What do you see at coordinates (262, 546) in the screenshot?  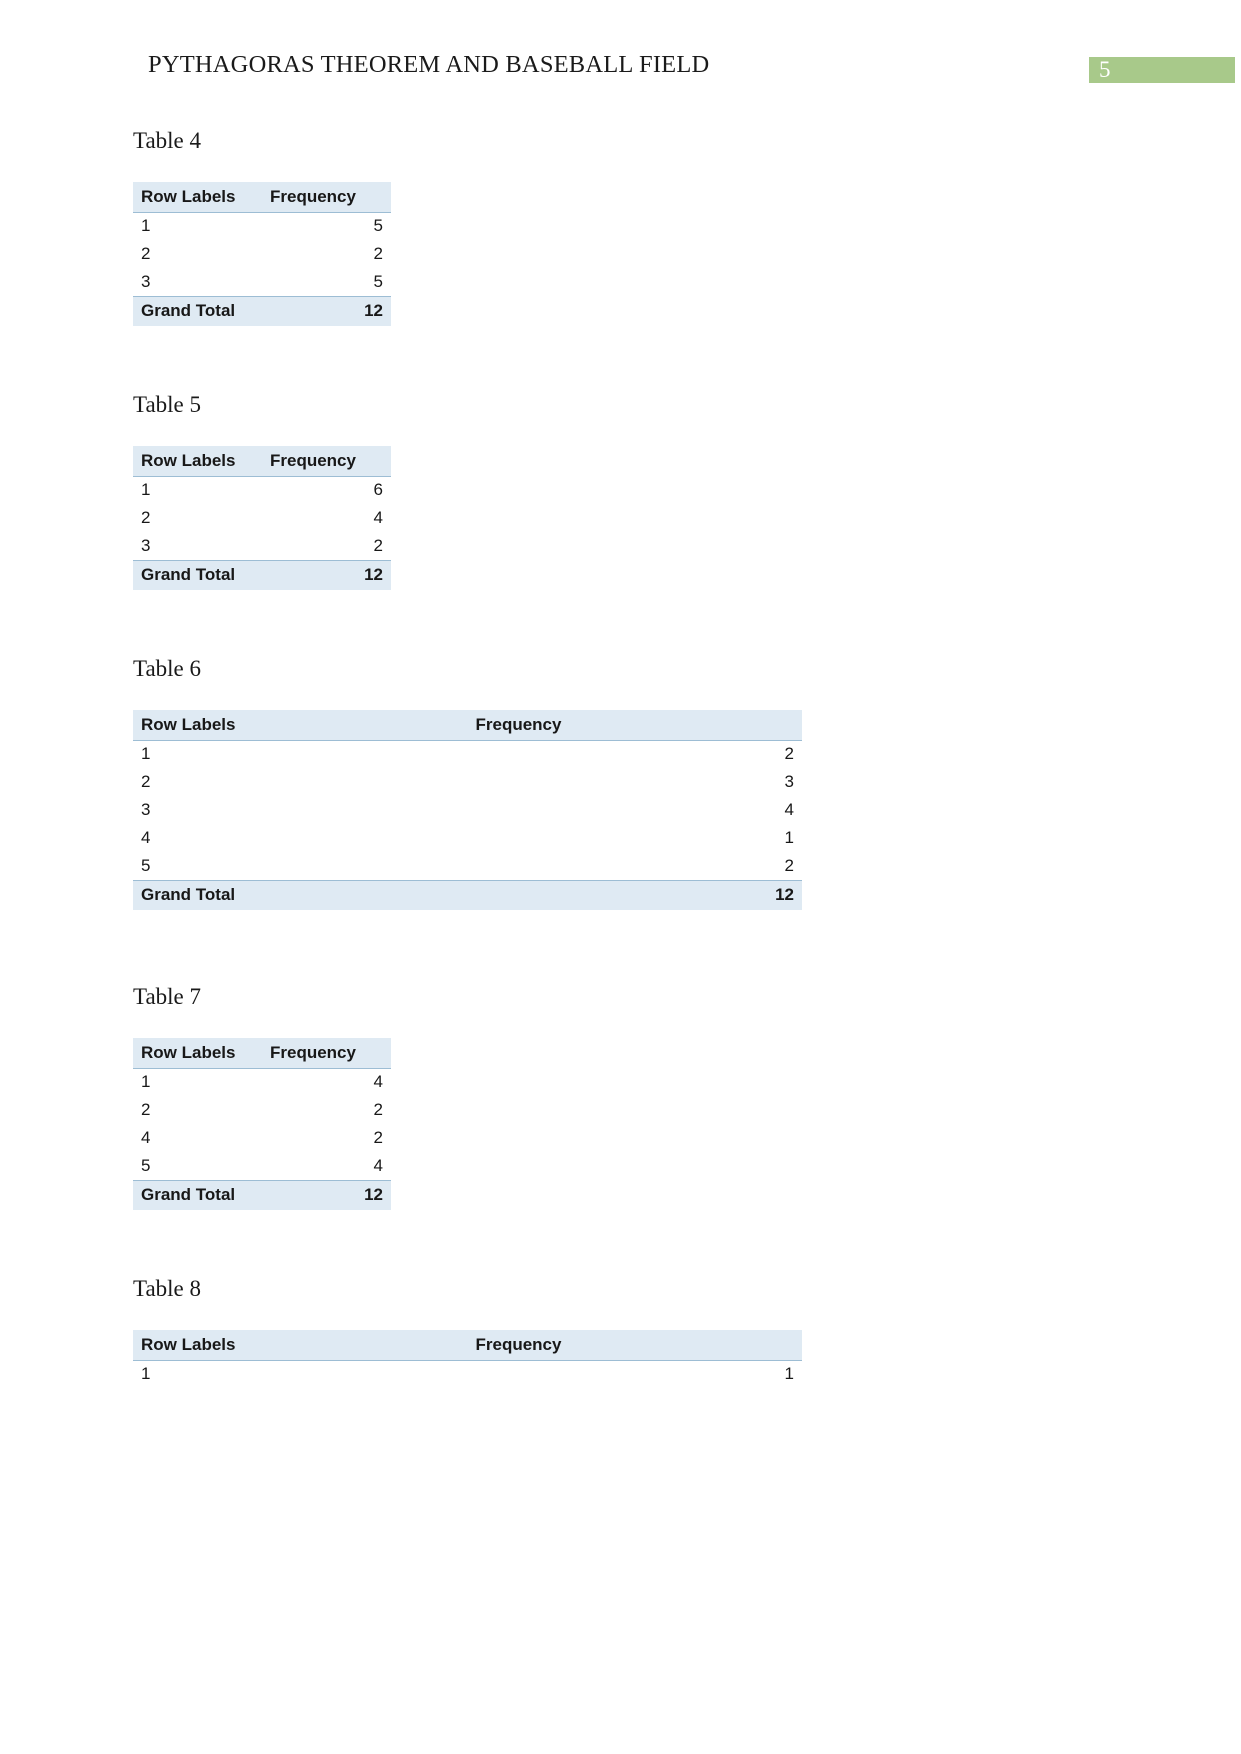 I see `table-row: 32` at bounding box center [262, 546].